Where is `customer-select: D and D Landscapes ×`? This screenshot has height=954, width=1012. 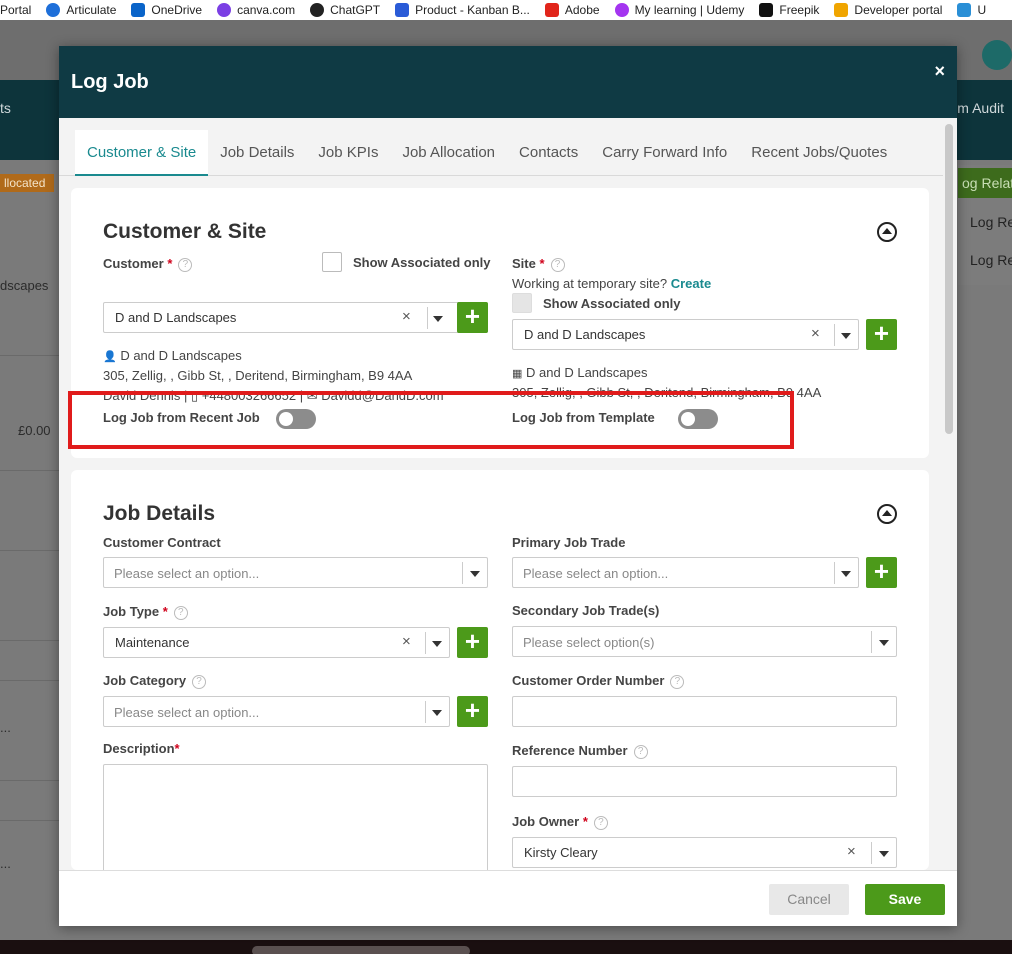 customer-select: D and D Landscapes × is located at coordinates (295, 317).